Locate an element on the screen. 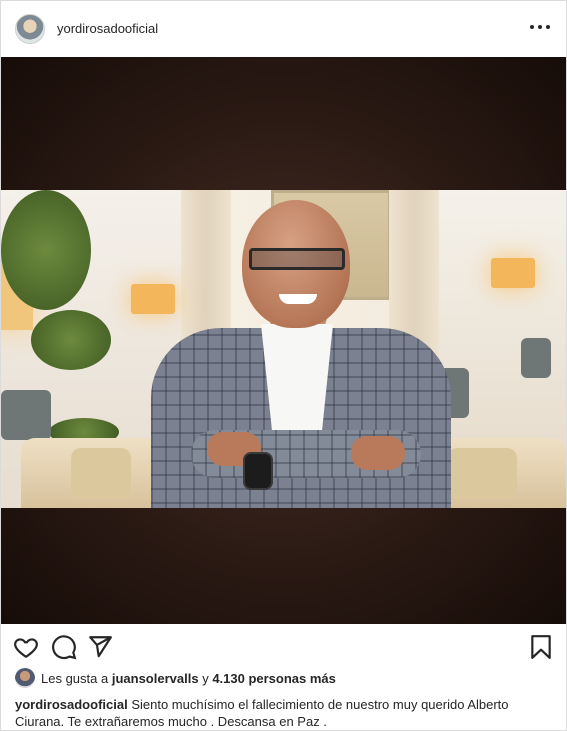 This screenshot has width=567, height=731. avatar is located at coordinates (30, 29).